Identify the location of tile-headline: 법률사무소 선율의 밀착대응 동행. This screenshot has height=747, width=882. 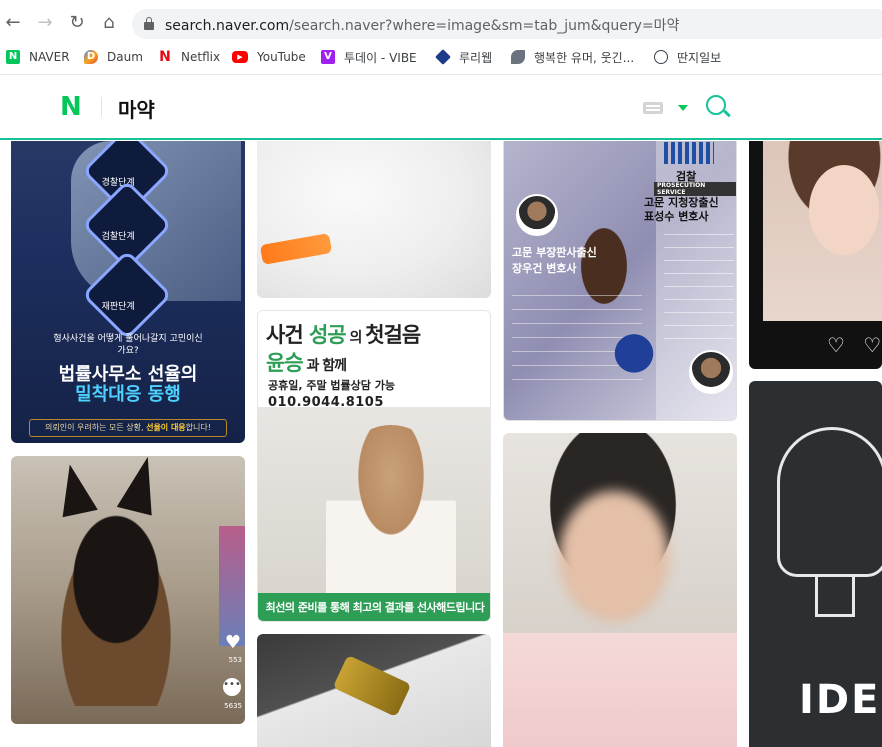
(128, 384).